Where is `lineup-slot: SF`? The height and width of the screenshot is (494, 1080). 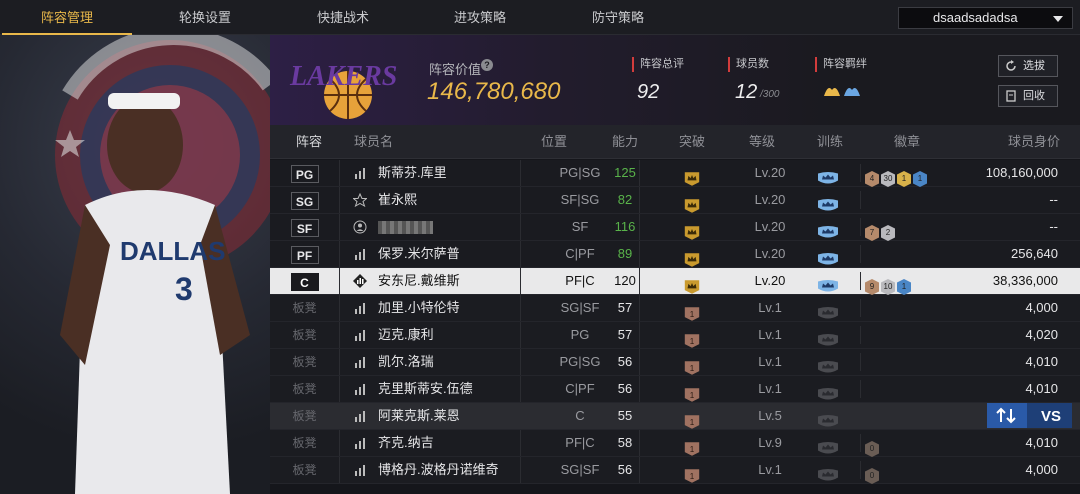
lineup-slot: SF is located at coordinates (305, 227).